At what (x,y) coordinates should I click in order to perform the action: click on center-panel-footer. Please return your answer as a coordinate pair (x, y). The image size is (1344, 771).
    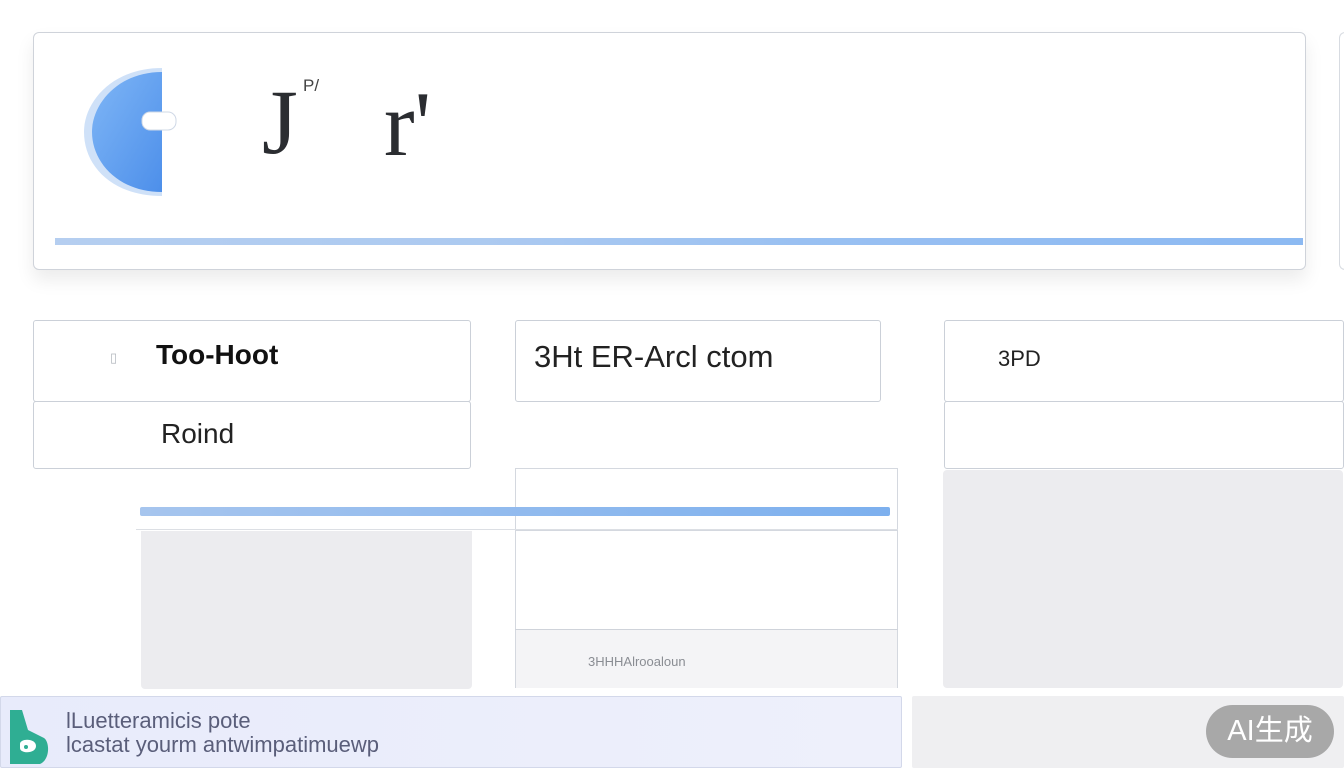
    Looking at the image, I should click on (706, 659).